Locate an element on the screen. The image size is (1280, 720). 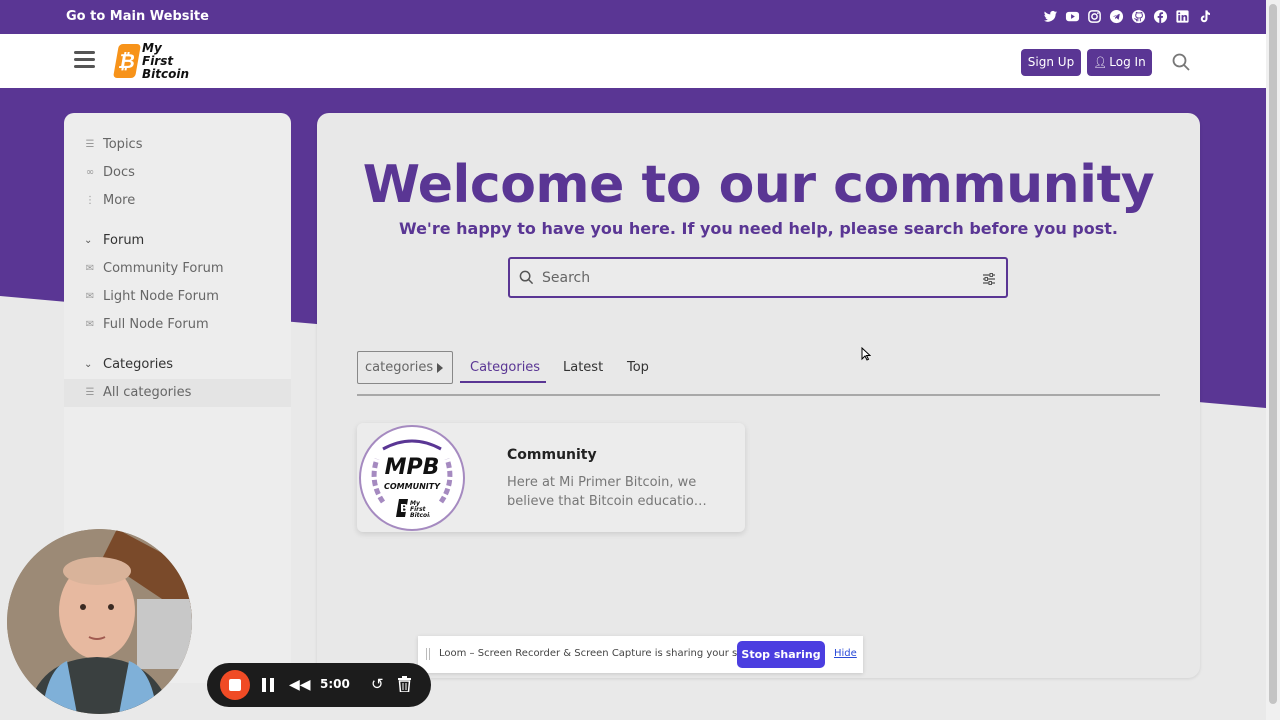
trash-icon is located at coordinates (404, 684).